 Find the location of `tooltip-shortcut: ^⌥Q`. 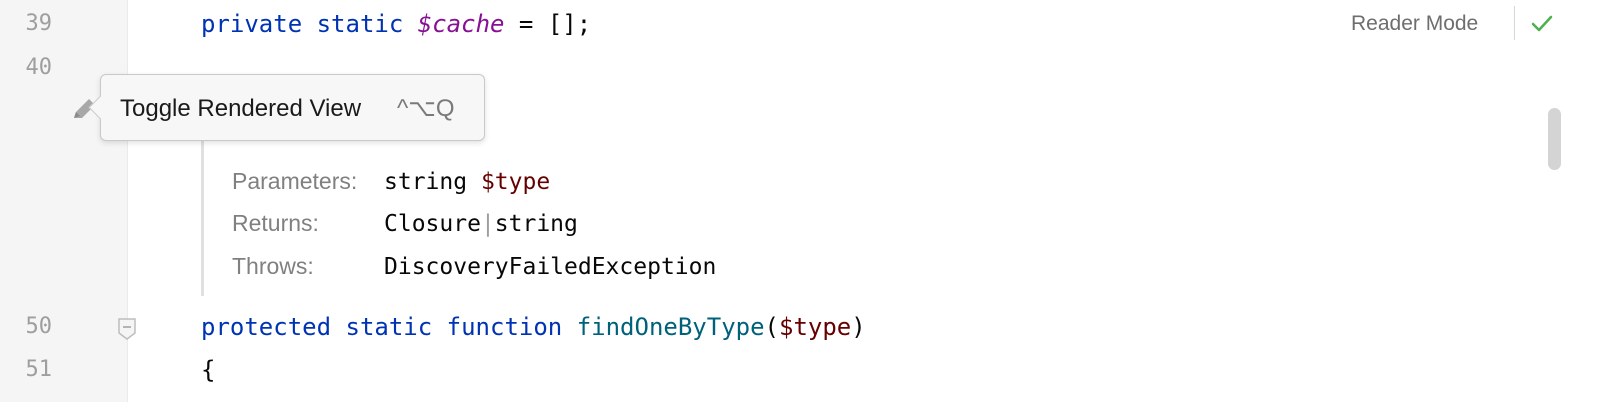

tooltip-shortcut: ^⌥Q is located at coordinates (426, 108).